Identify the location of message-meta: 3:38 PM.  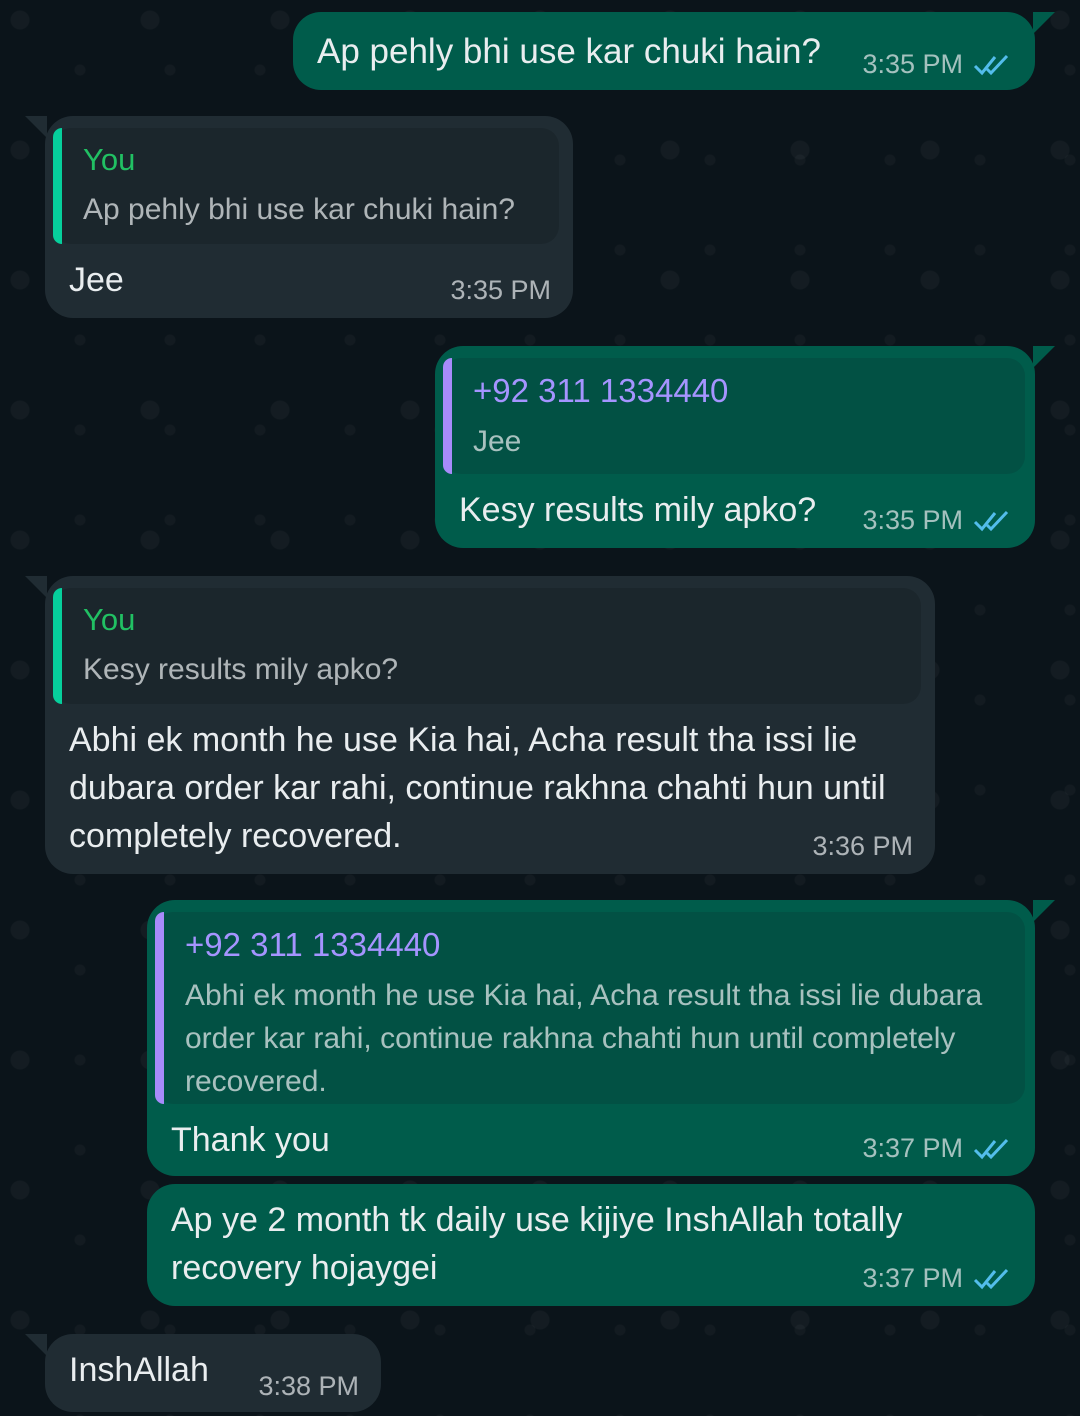
(308, 1386).